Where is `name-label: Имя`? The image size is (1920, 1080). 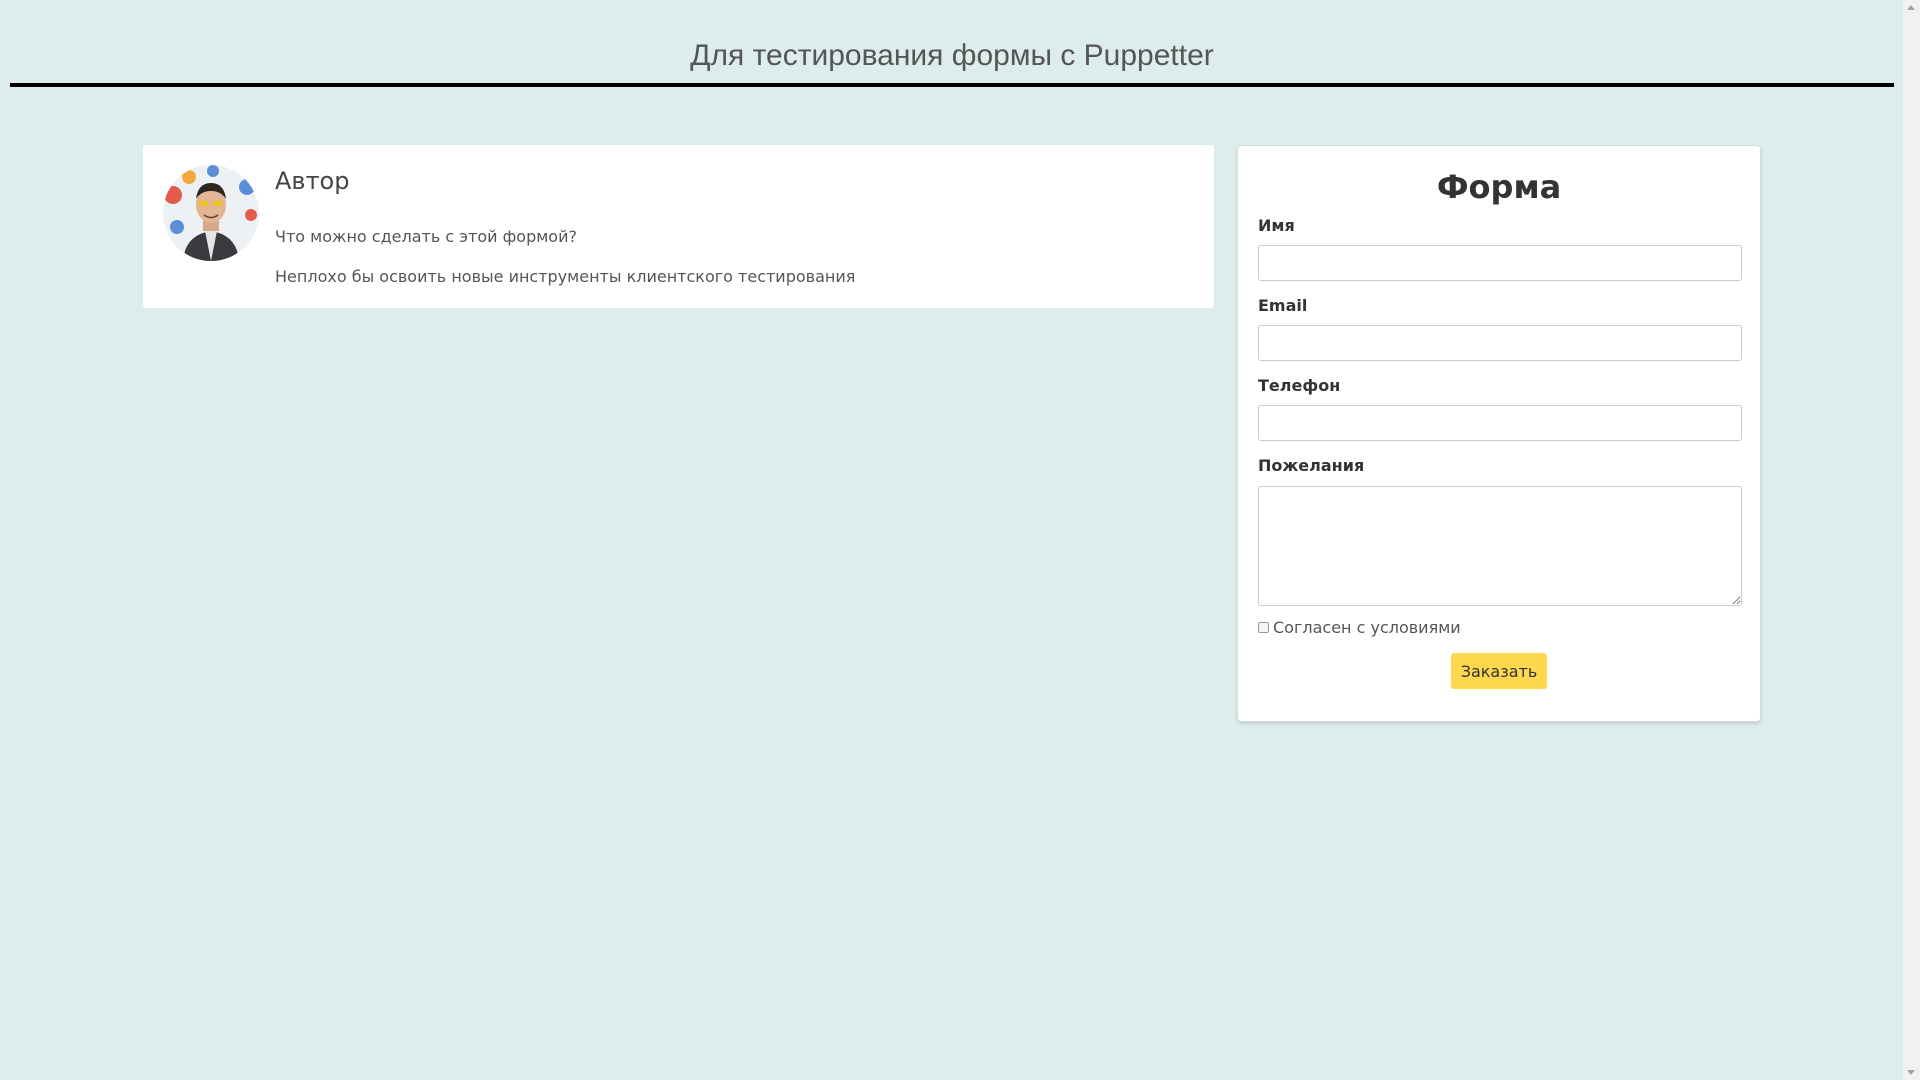
name-label: Имя is located at coordinates (1276, 225).